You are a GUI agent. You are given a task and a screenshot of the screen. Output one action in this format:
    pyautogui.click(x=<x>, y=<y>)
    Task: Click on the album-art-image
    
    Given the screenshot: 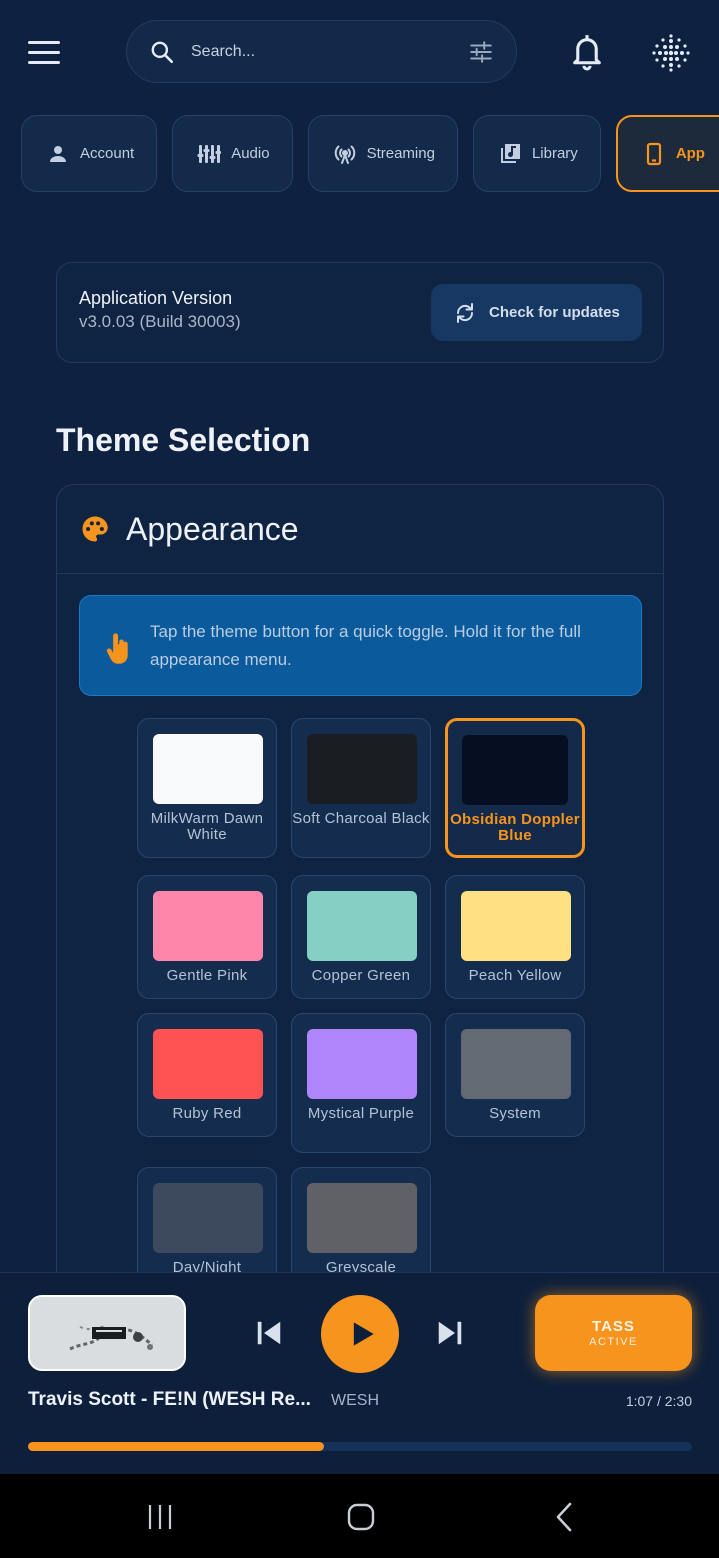 What is the action you would take?
    pyautogui.click(x=107, y=1333)
    